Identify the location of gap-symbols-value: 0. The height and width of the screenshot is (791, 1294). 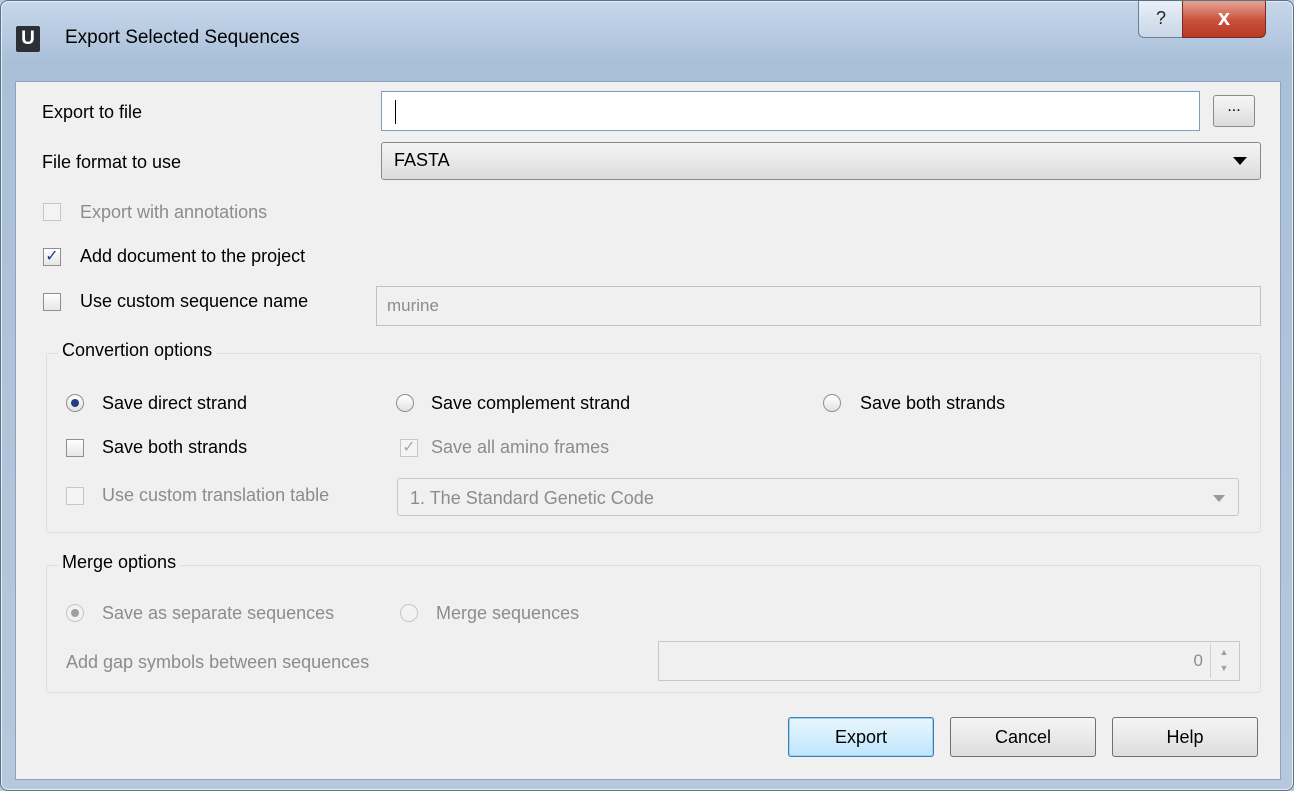
(1198, 660).